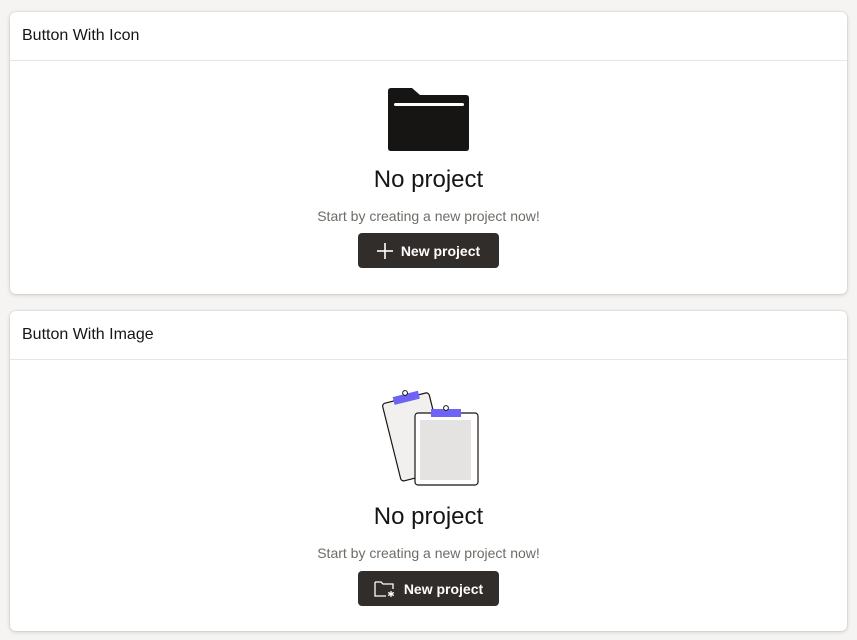 Image resolution: width=857 pixels, height=640 pixels. What do you see at coordinates (428, 36) in the screenshot?
I see `card-header: Button With Icon` at bounding box center [428, 36].